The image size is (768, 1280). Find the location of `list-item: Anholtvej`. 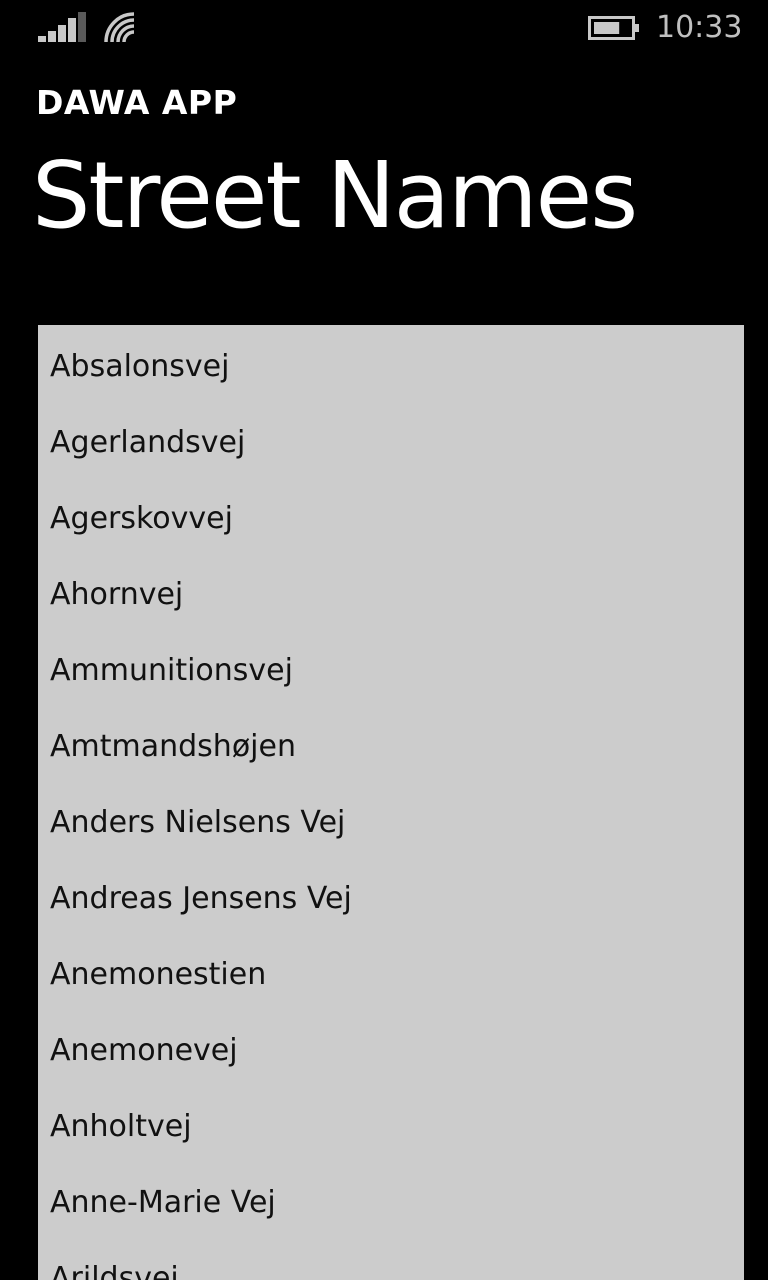

list-item: Anholtvej is located at coordinates (121, 1127).